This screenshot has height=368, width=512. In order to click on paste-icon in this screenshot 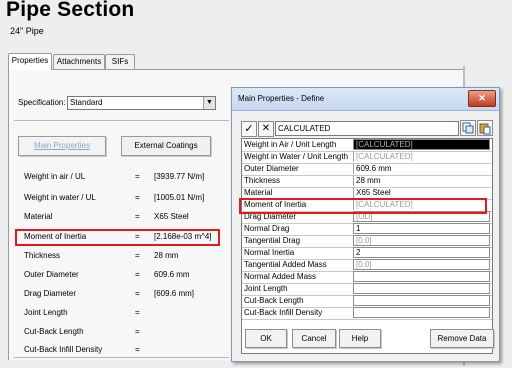, I will do `click(485, 128)`.